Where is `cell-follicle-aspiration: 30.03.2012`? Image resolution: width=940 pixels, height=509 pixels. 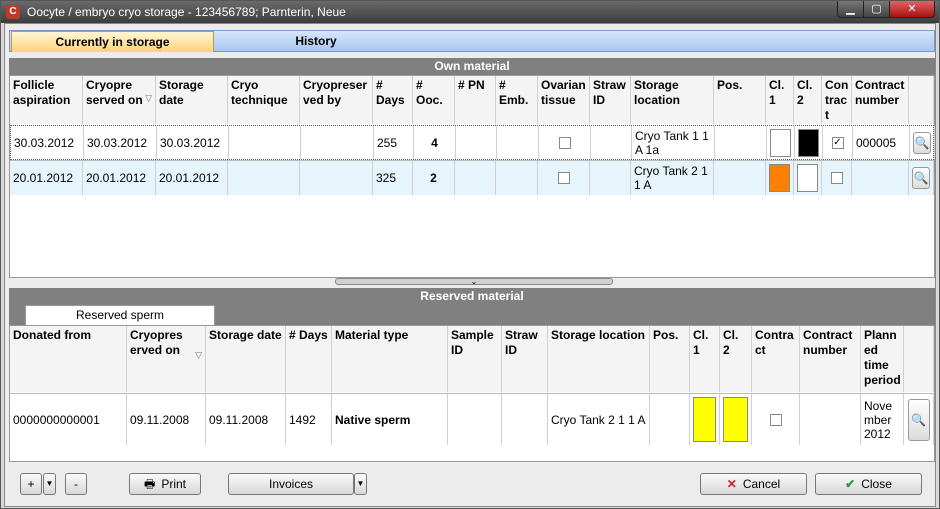
cell-follicle-aspiration: 30.03.2012 is located at coordinates (47, 142).